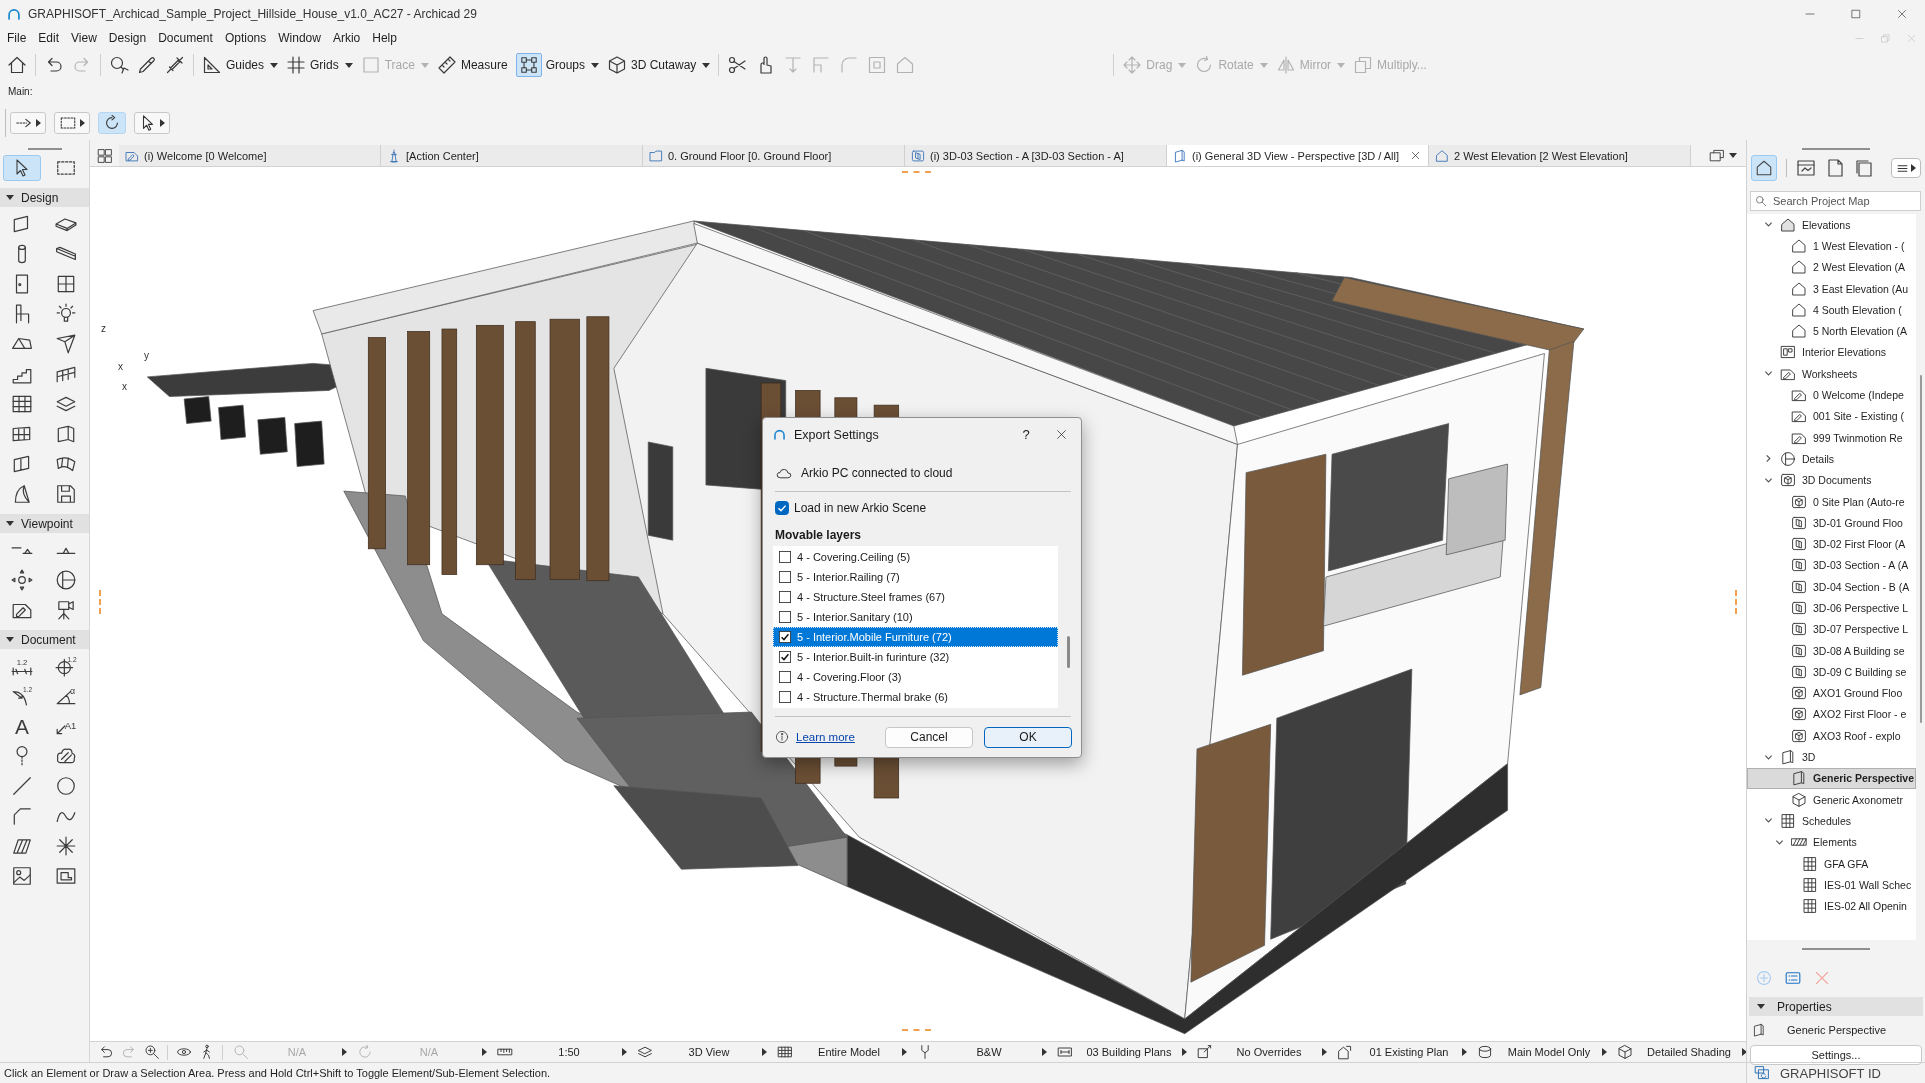 The height and width of the screenshot is (1083, 1925). What do you see at coordinates (981, 1052) in the screenshot?
I see `view-dropdown: B&W` at bounding box center [981, 1052].